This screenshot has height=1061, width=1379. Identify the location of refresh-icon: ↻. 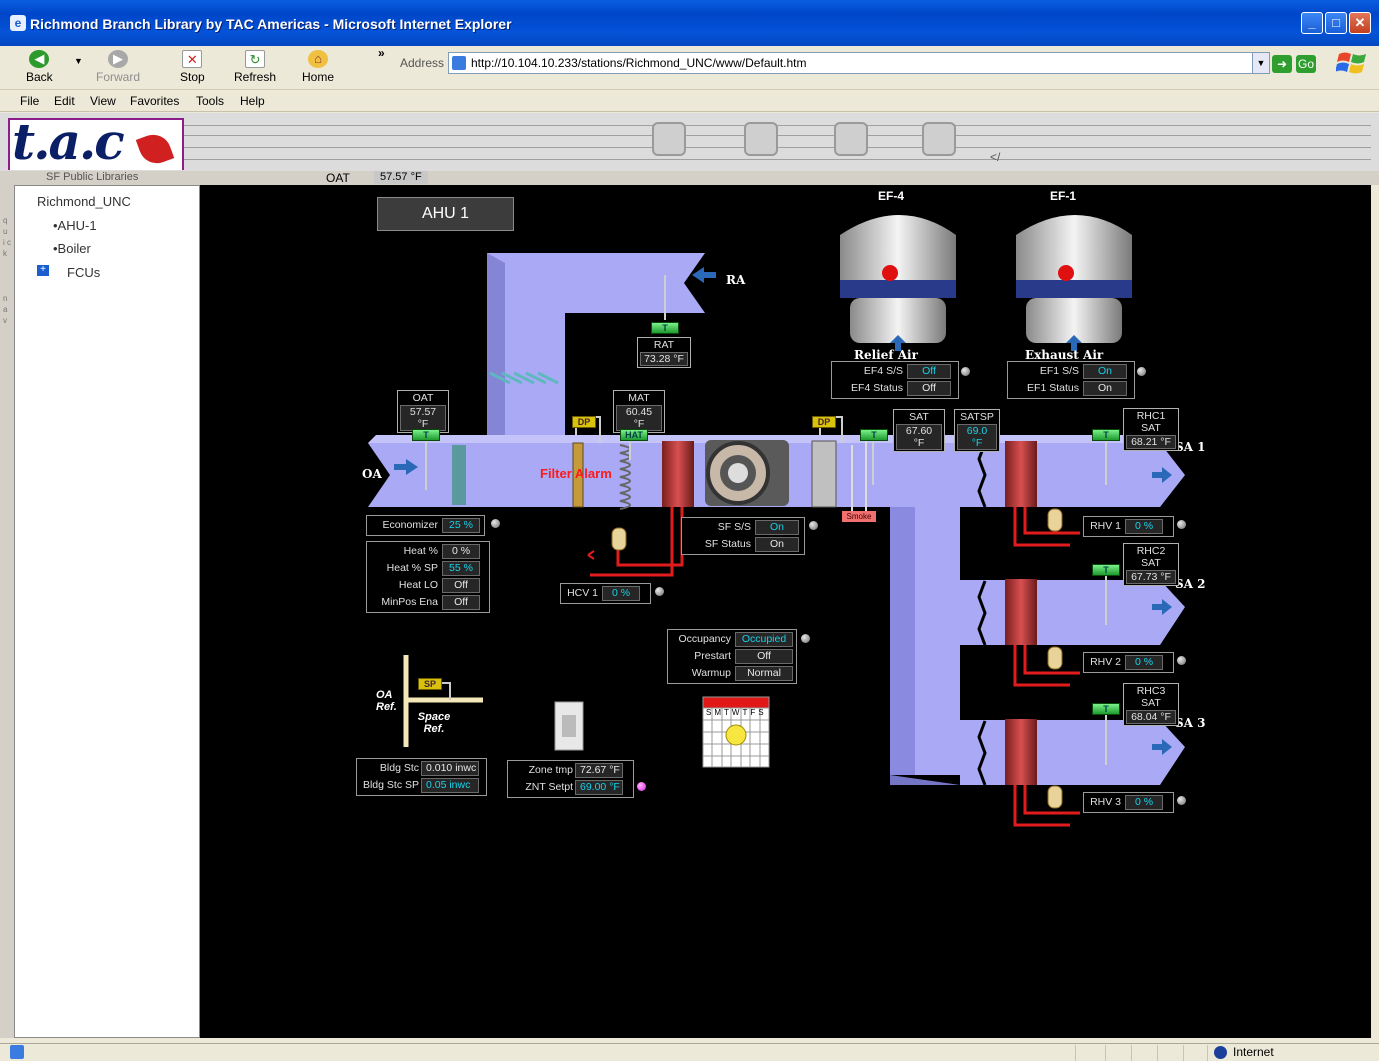
(255, 59).